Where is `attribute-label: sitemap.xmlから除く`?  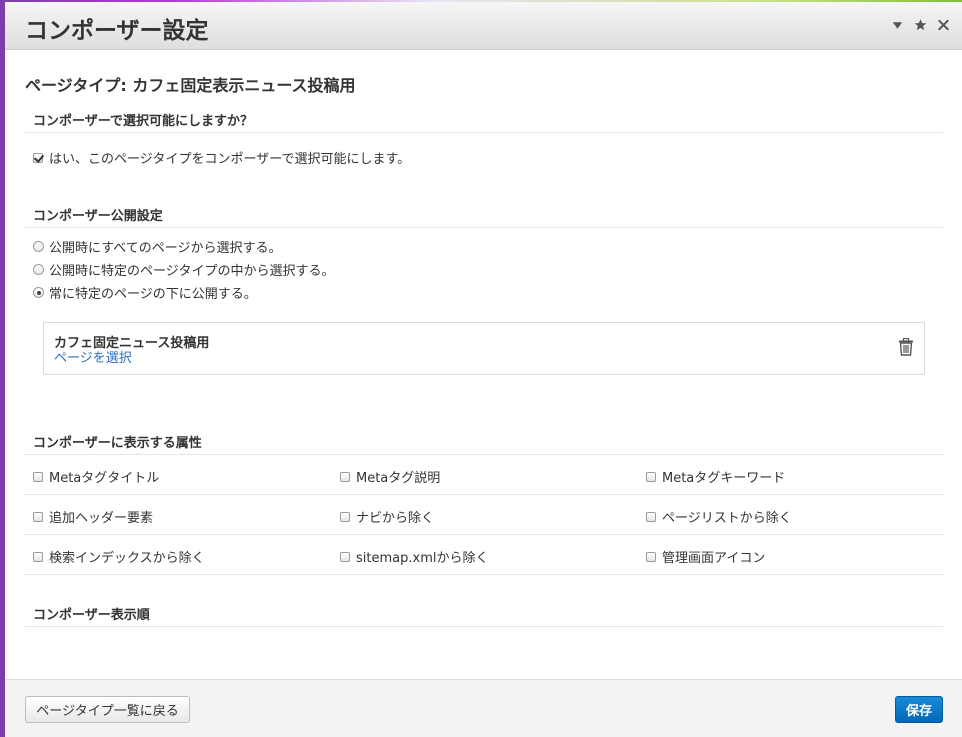
attribute-label: sitemap.xmlから除く is located at coordinates (422, 558).